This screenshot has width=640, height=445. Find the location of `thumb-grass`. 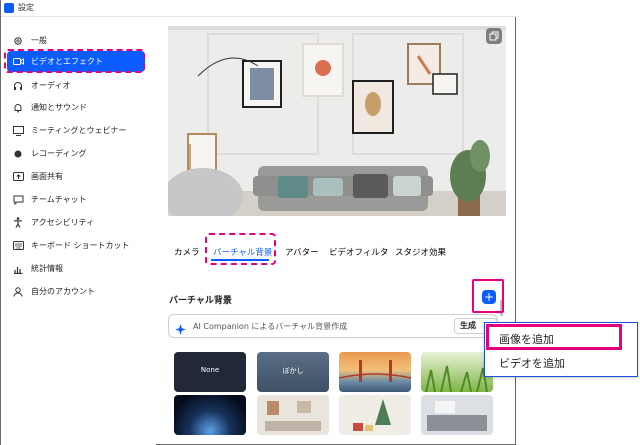

thumb-grass is located at coordinates (457, 372).